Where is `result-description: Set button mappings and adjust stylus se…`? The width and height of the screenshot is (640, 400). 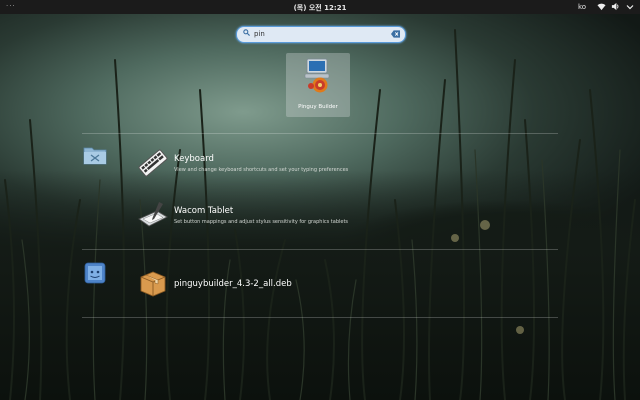 result-description: Set button mappings and adjust stylus se… is located at coordinates (261, 222).